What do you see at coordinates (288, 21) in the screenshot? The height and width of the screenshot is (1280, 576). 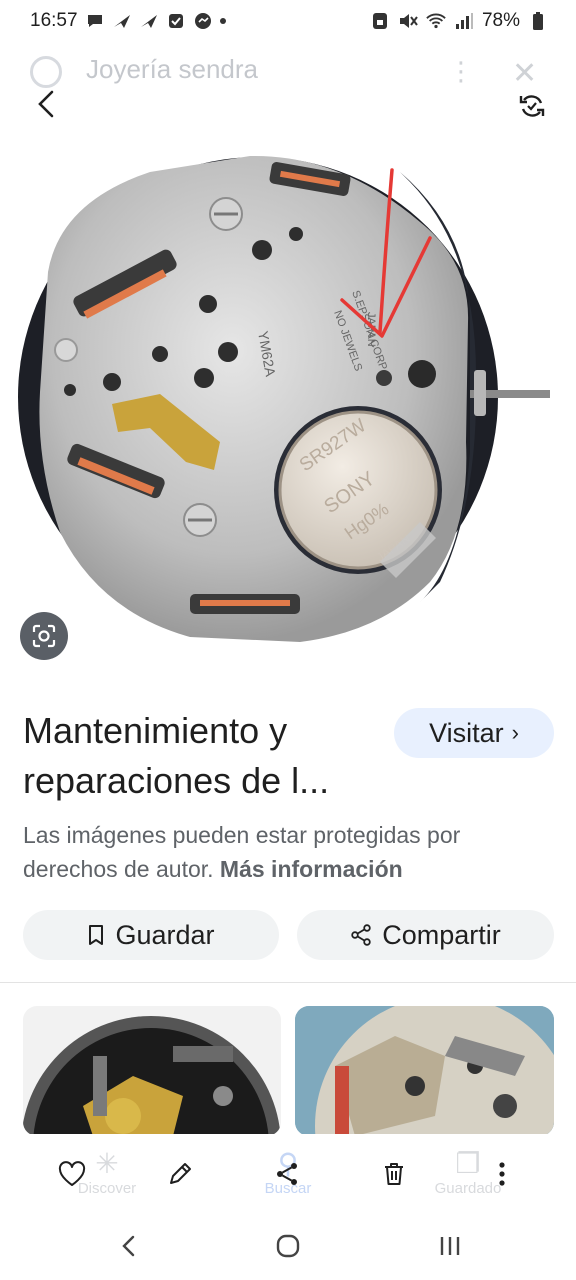 I see `status-bar: 16:57 78%` at bounding box center [288, 21].